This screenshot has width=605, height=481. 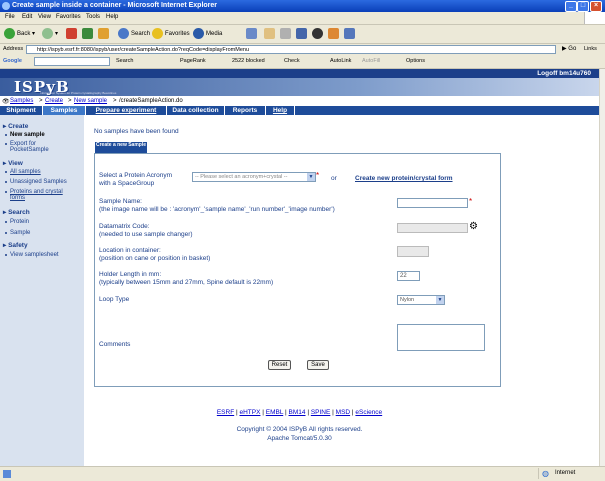 What do you see at coordinates (413, 251) in the screenshot?
I see `location-input` at bounding box center [413, 251].